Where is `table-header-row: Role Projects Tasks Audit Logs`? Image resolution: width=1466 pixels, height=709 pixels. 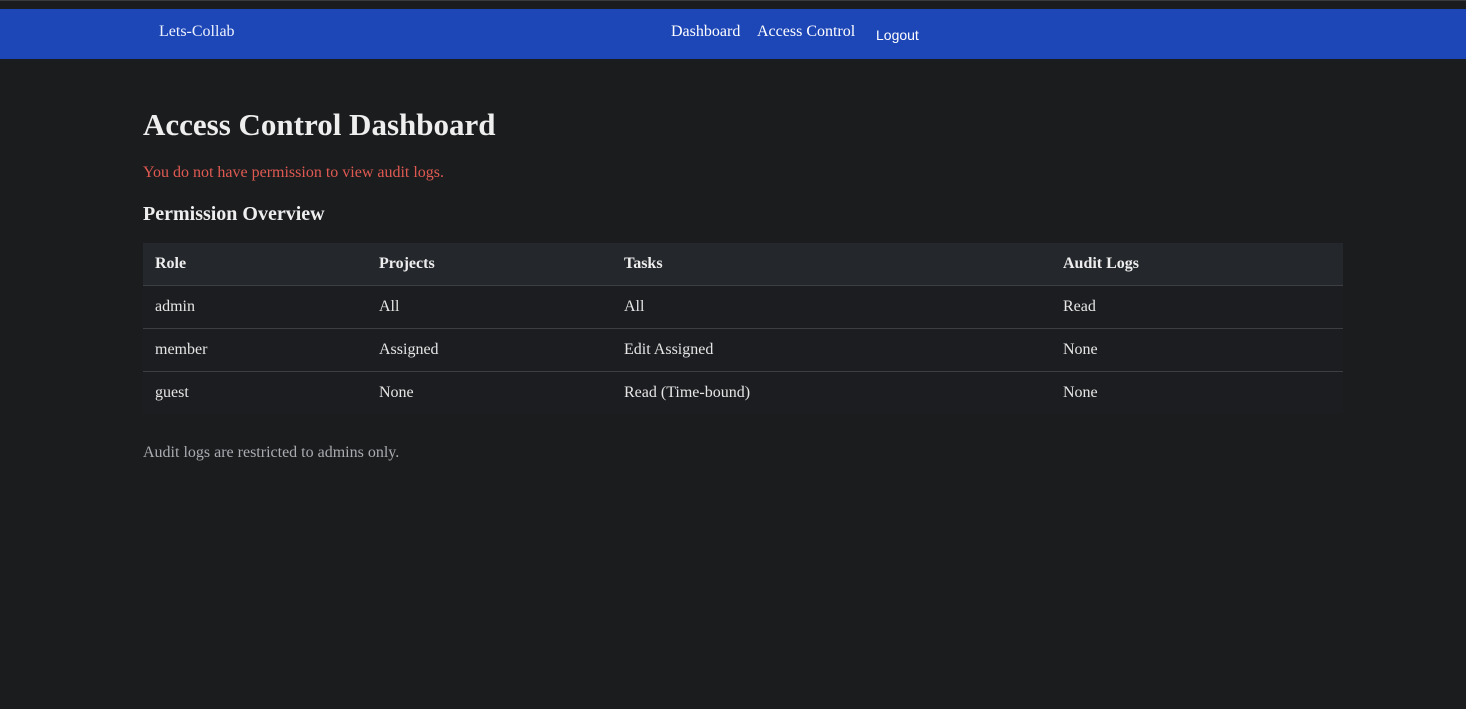
table-header-row: Role Projects Tasks Audit Logs is located at coordinates (743, 264).